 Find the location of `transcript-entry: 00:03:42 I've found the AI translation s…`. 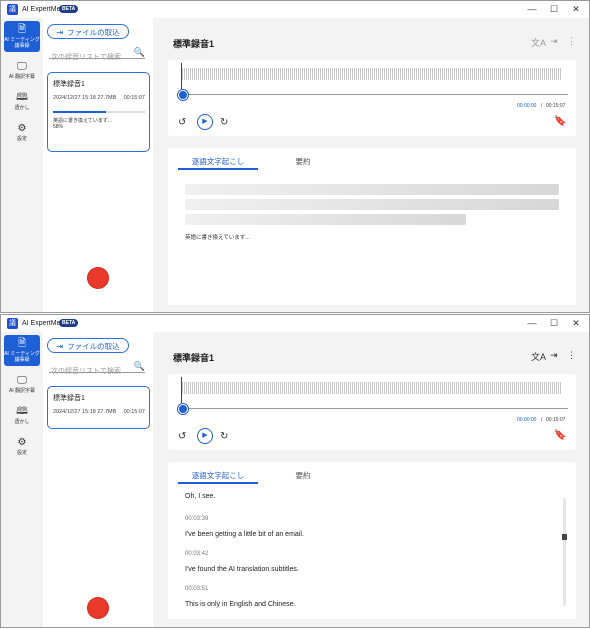

transcript-entry: 00:03:42 I've found the AI translation s… is located at coordinates (242, 560).